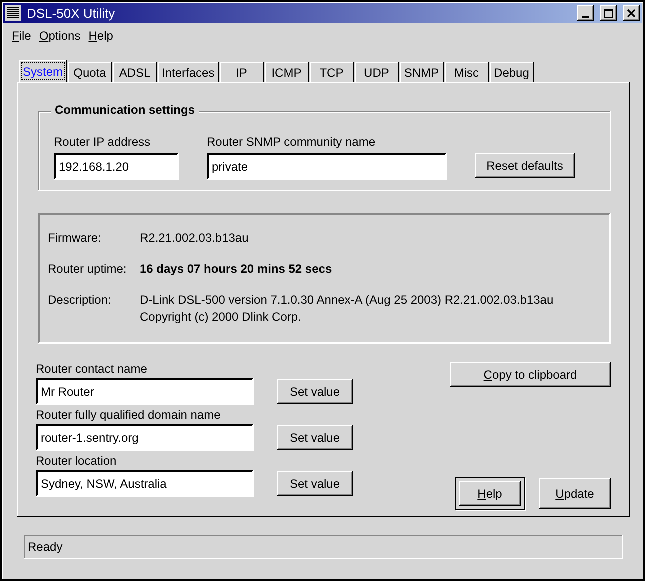  What do you see at coordinates (71, 13) in the screenshot?
I see `window-title: DSL-50X Utility` at bounding box center [71, 13].